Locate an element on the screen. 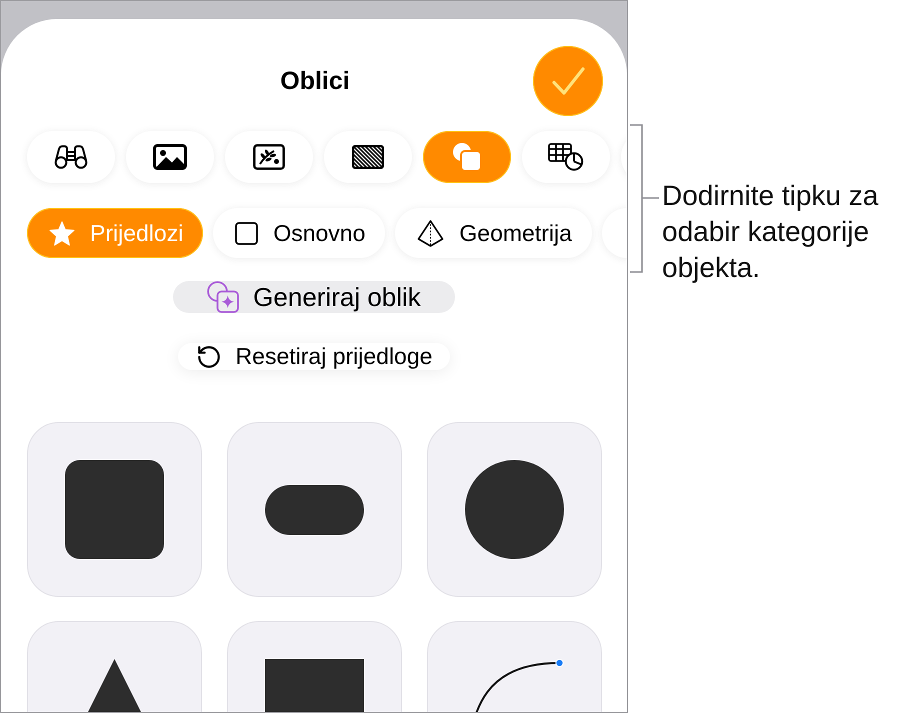 The height and width of the screenshot is (713, 907). hatched-rectangle-icon is located at coordinates (368, 157).